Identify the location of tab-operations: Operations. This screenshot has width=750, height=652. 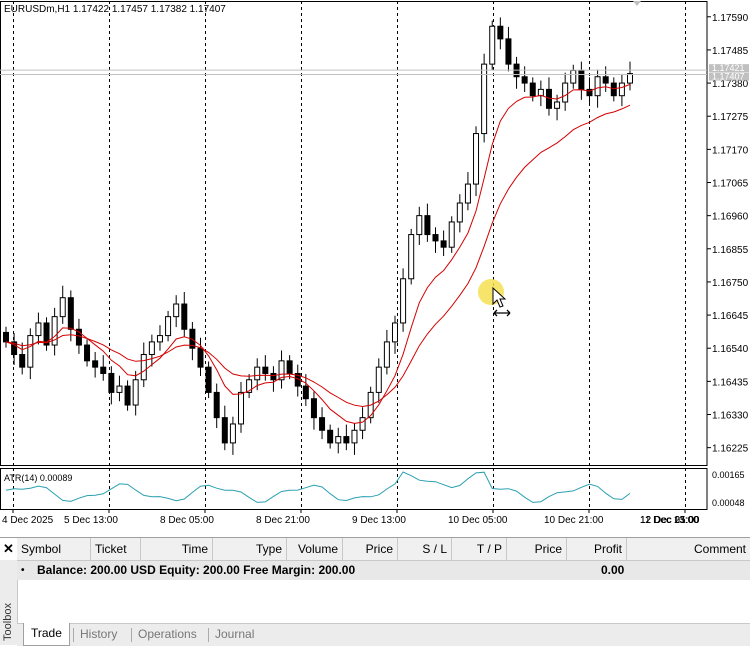
(167, 634).